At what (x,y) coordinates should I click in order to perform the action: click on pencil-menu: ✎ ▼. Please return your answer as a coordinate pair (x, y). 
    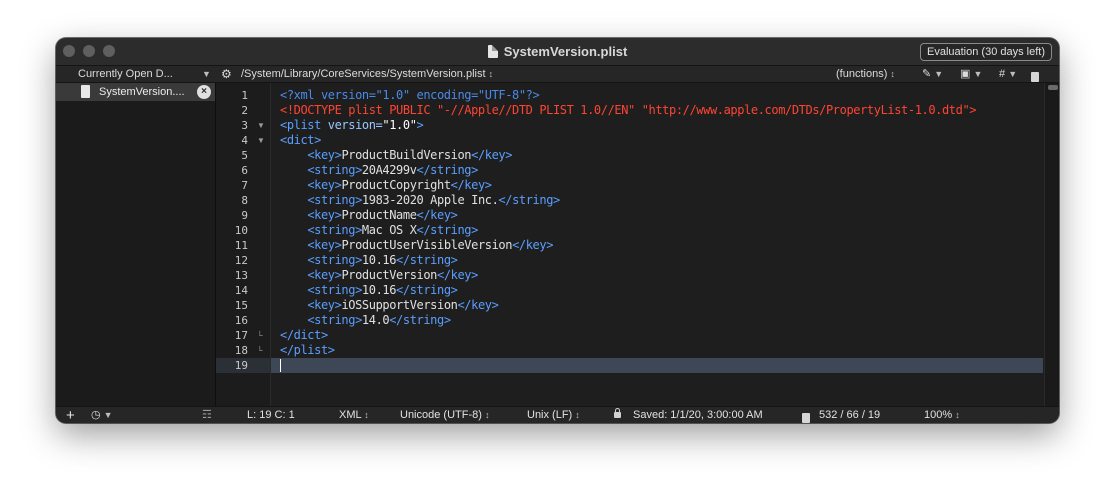
    Looking at the image, I should click on (932, 74).